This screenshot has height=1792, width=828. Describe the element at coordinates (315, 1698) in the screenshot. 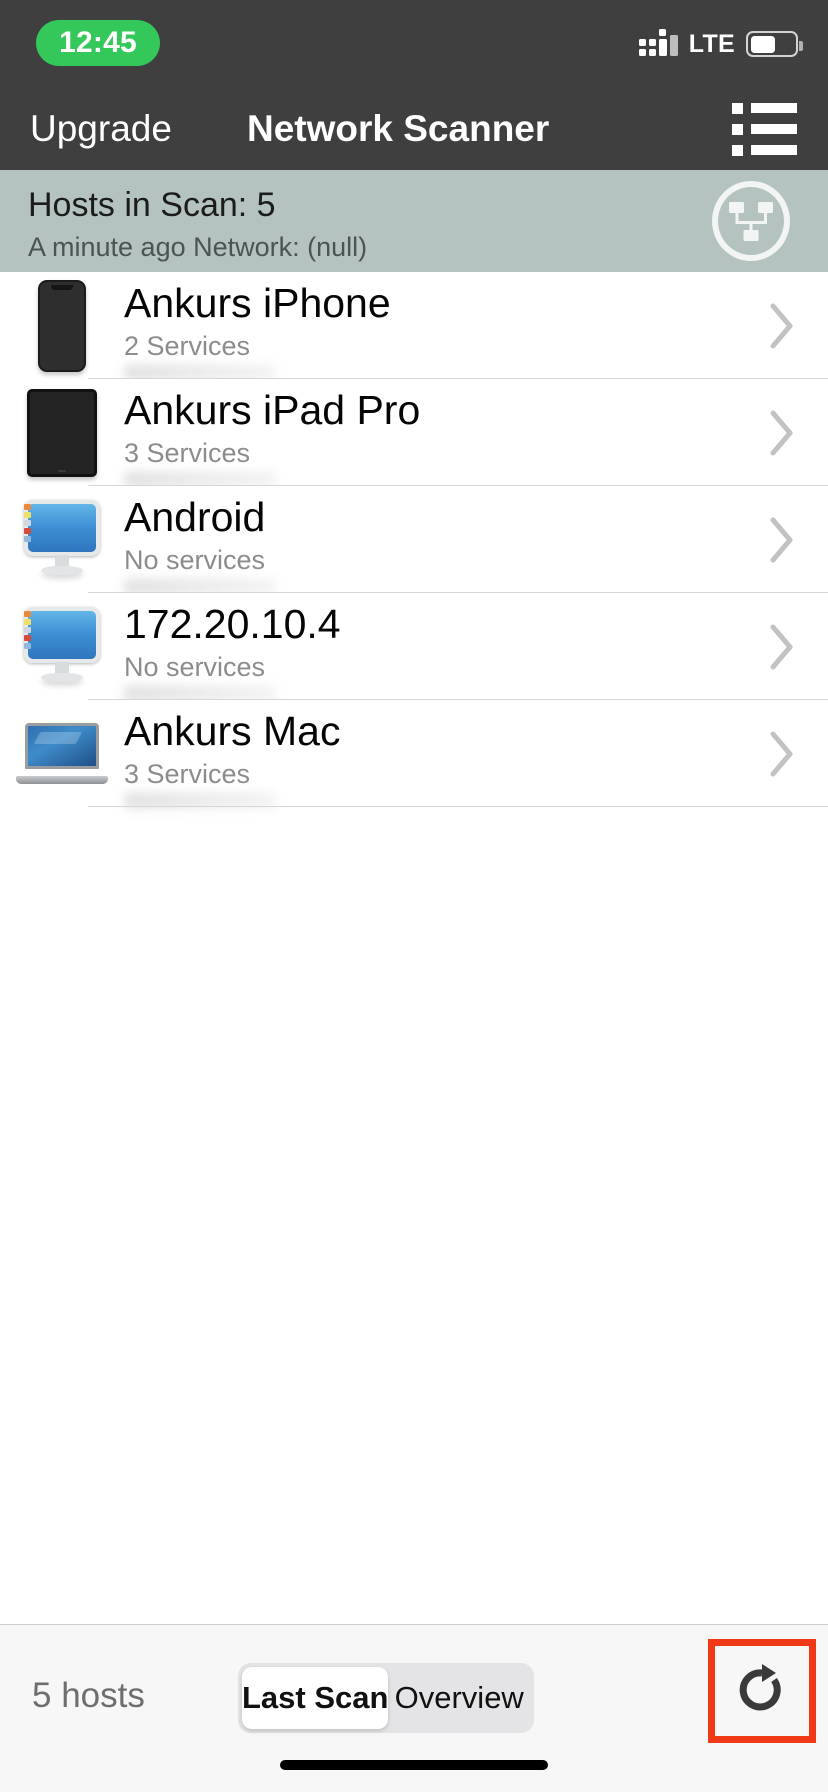

I see `tab-last-scan: Last Scan` at that location.